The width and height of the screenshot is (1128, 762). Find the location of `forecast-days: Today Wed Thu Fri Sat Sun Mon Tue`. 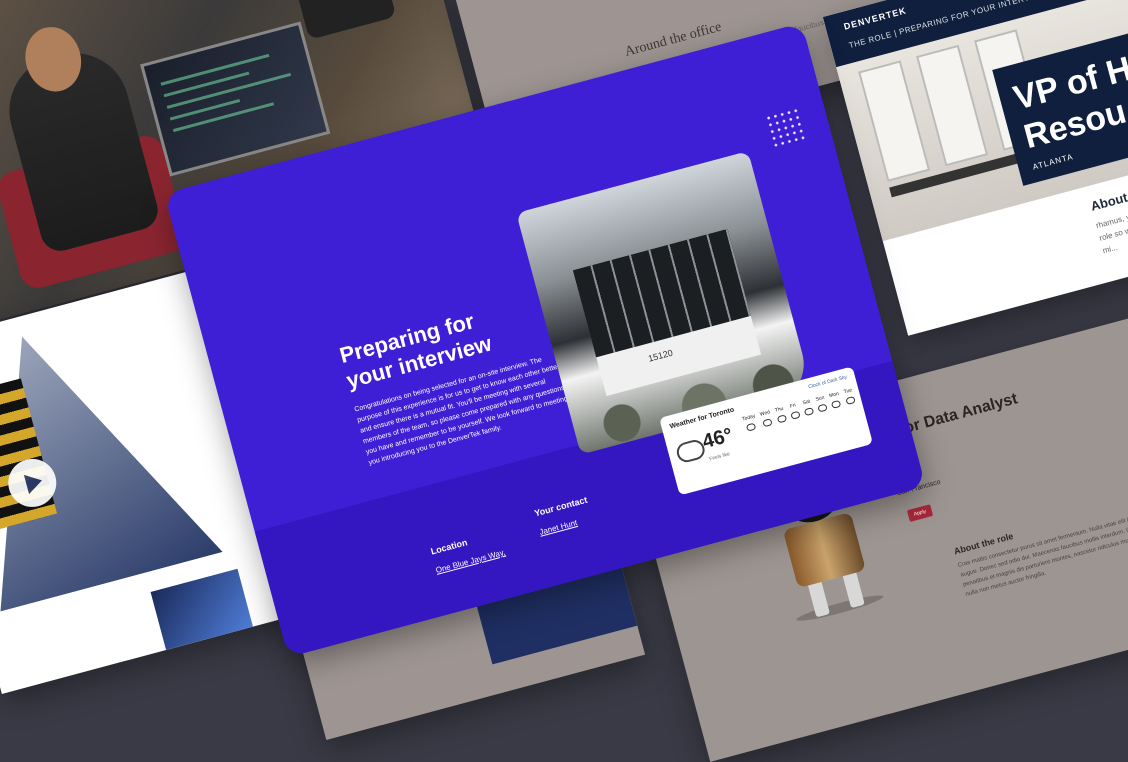

forecast-days: Today Wed Thu Fri Sat Sun Mon Tue is located at coordinates (799, 409).